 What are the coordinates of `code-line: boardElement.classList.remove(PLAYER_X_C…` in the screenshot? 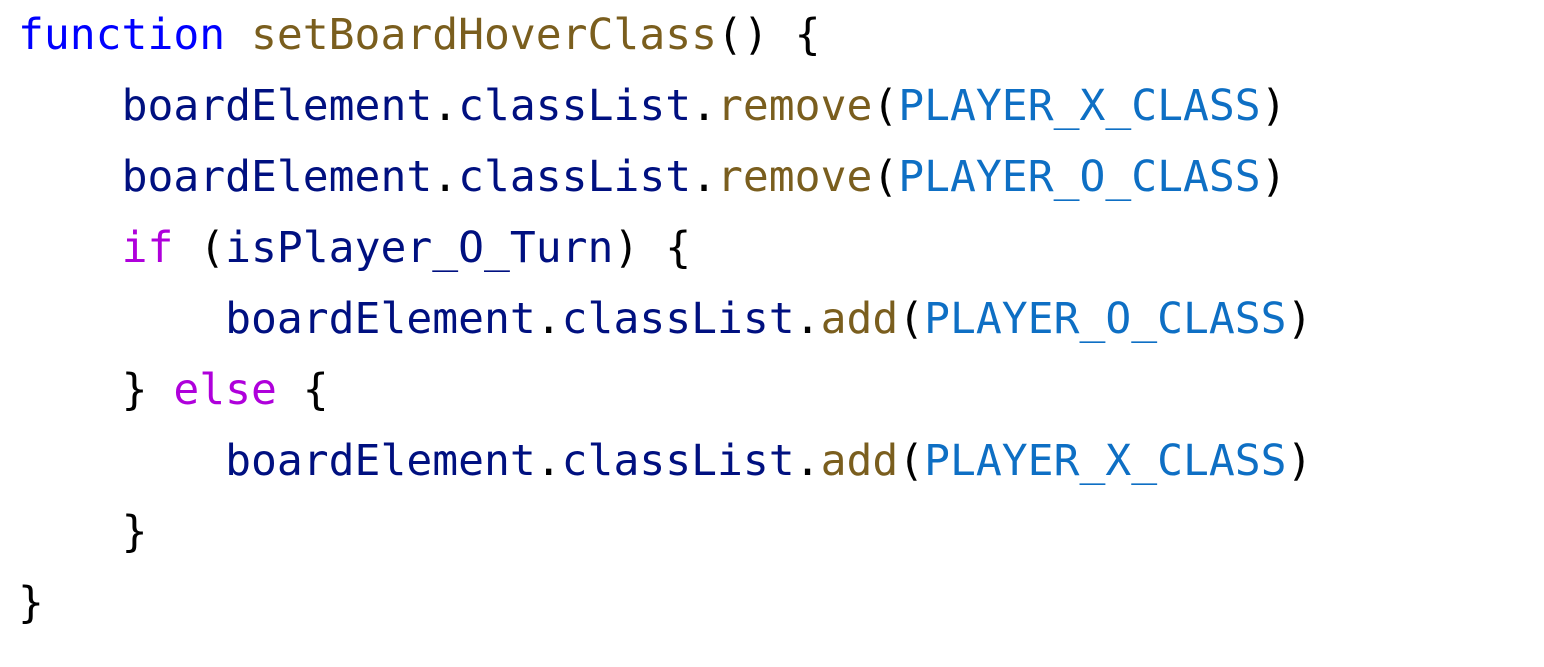 It's located at (772, 106).